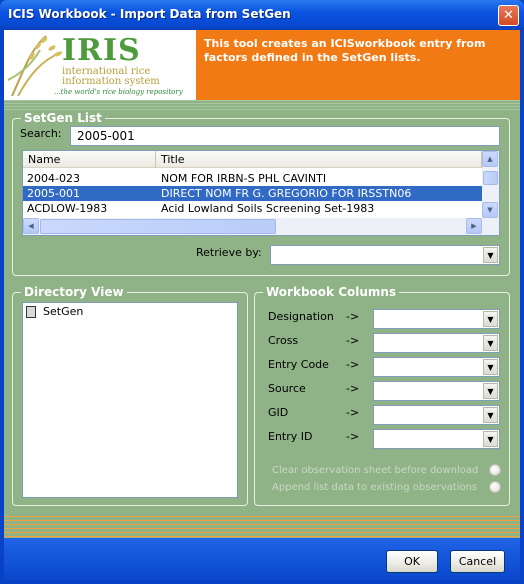 The image size is (524, 584). What do you see at coordinates (283, 340) in the screenshot?
I see `field-label-cross: Cross` at bounding box center [283, 340].